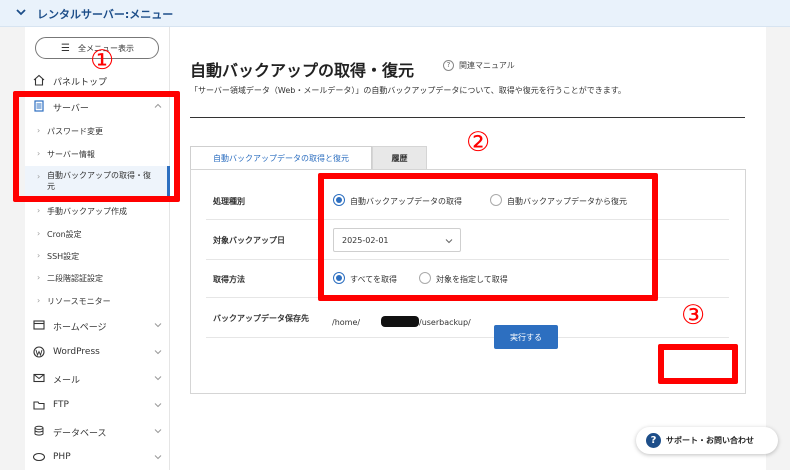 This screenshot has width=790, height=470. Describe the element at coordinates (39, 325) in the screenshot. I see `browser-window-icon` at that location.